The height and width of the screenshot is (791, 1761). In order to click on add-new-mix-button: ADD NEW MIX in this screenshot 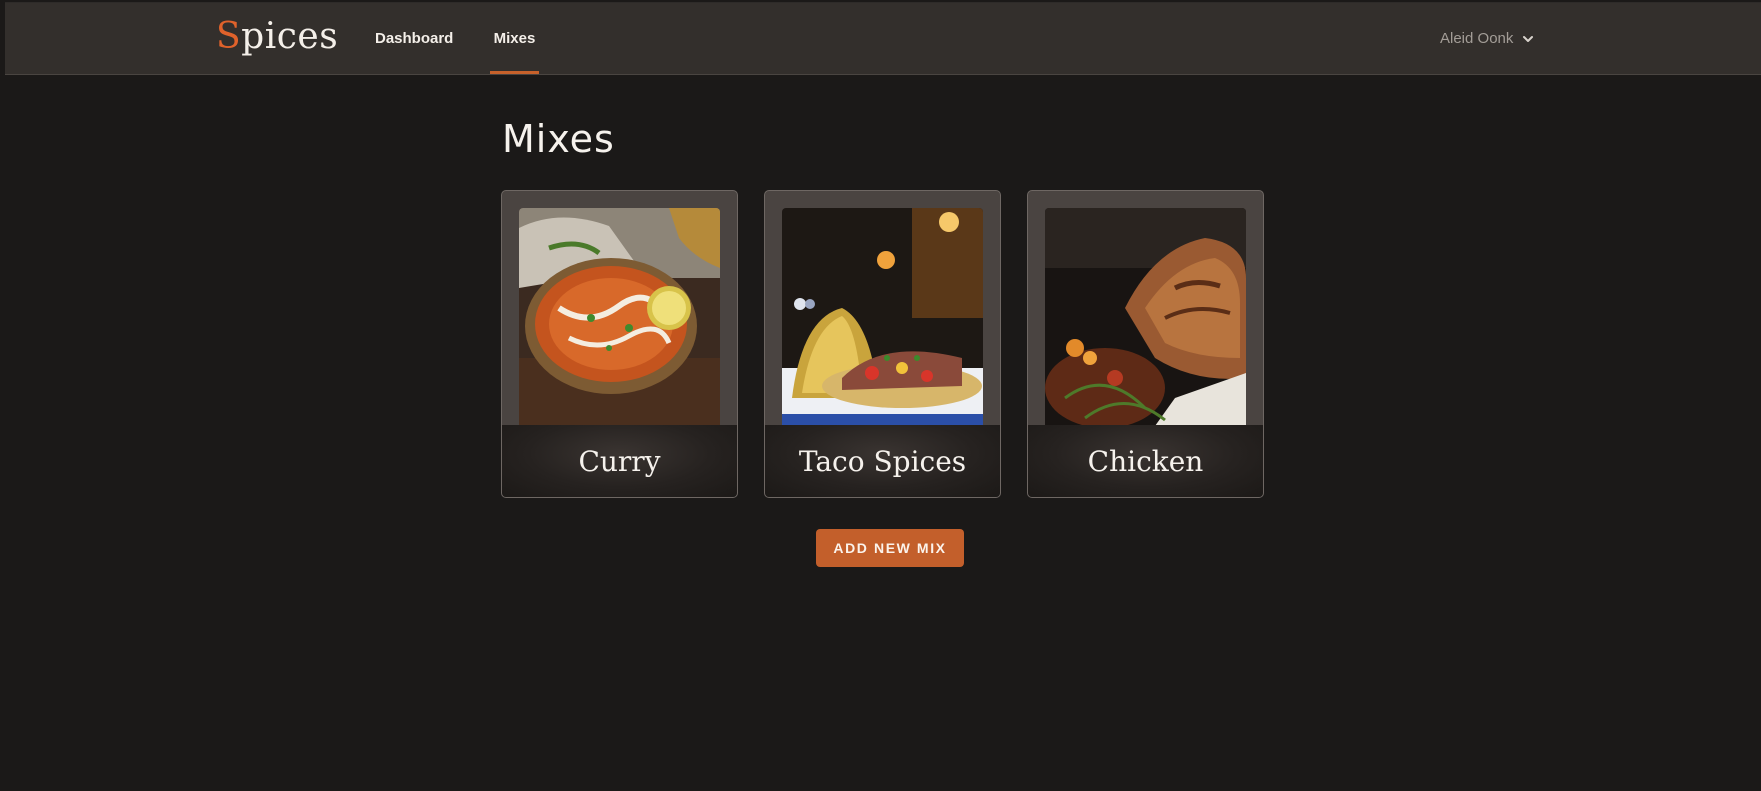, I will do `click(890, 548)`.